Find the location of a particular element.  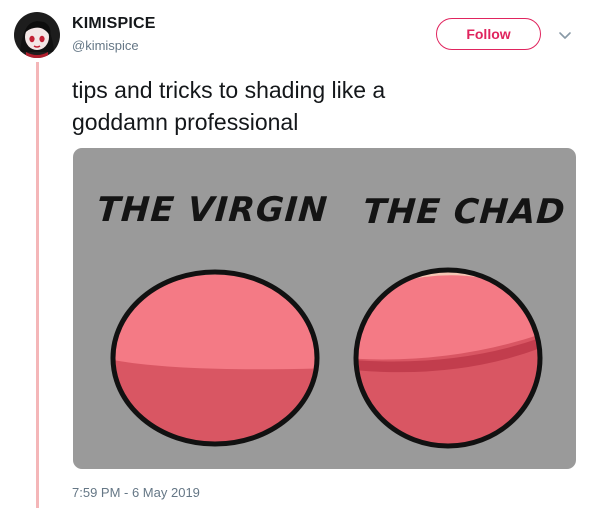

right-ball-icon is located at coordinates (448, 358).